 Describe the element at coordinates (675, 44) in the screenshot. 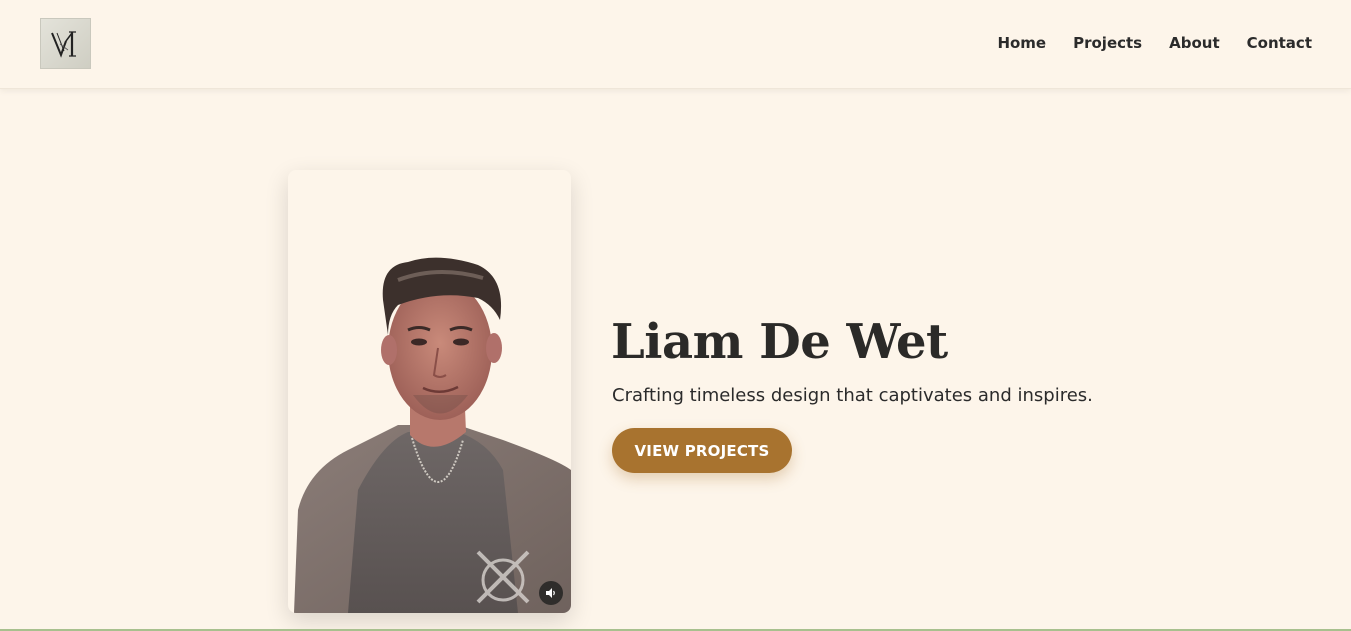

I see `site-header: Home Projects About Contact` at that location.